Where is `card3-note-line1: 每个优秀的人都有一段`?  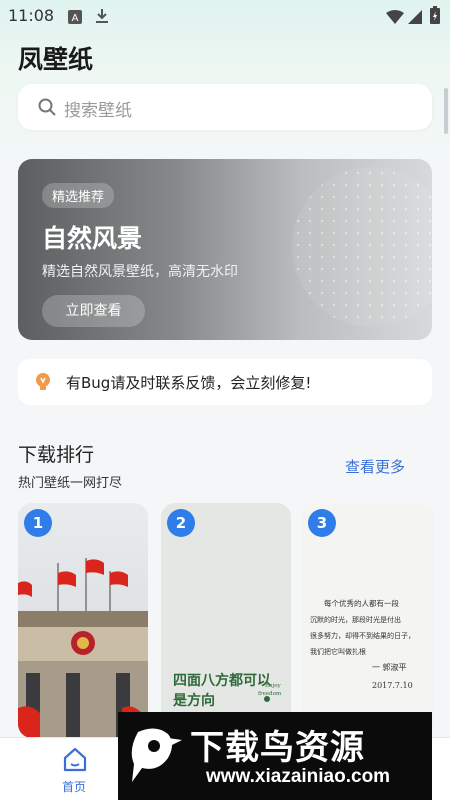 card3-note-line1: 每个优秀的人都有一段 is located at coordinates (361, 603).